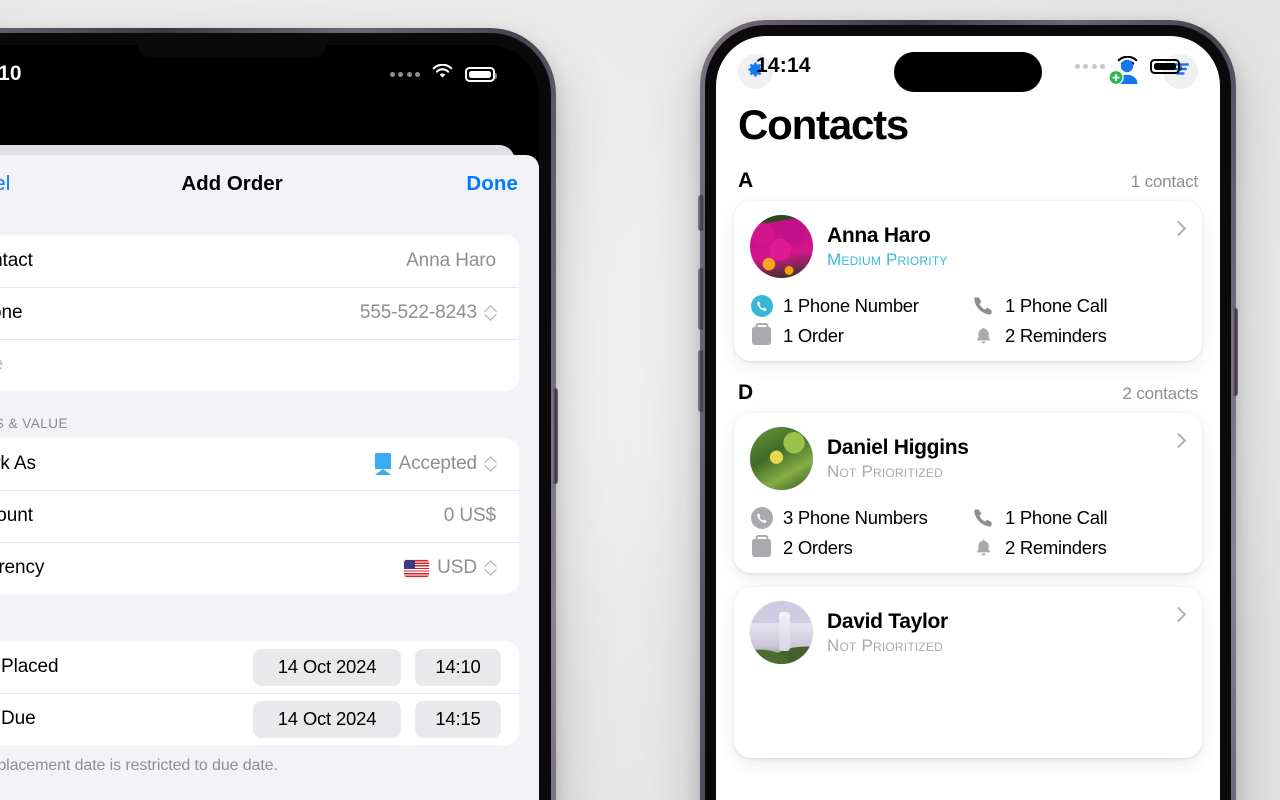 Image resolution: width=1280 pixels, height=800 pixels. I want to click on volume-down-right, so click(701, 381).